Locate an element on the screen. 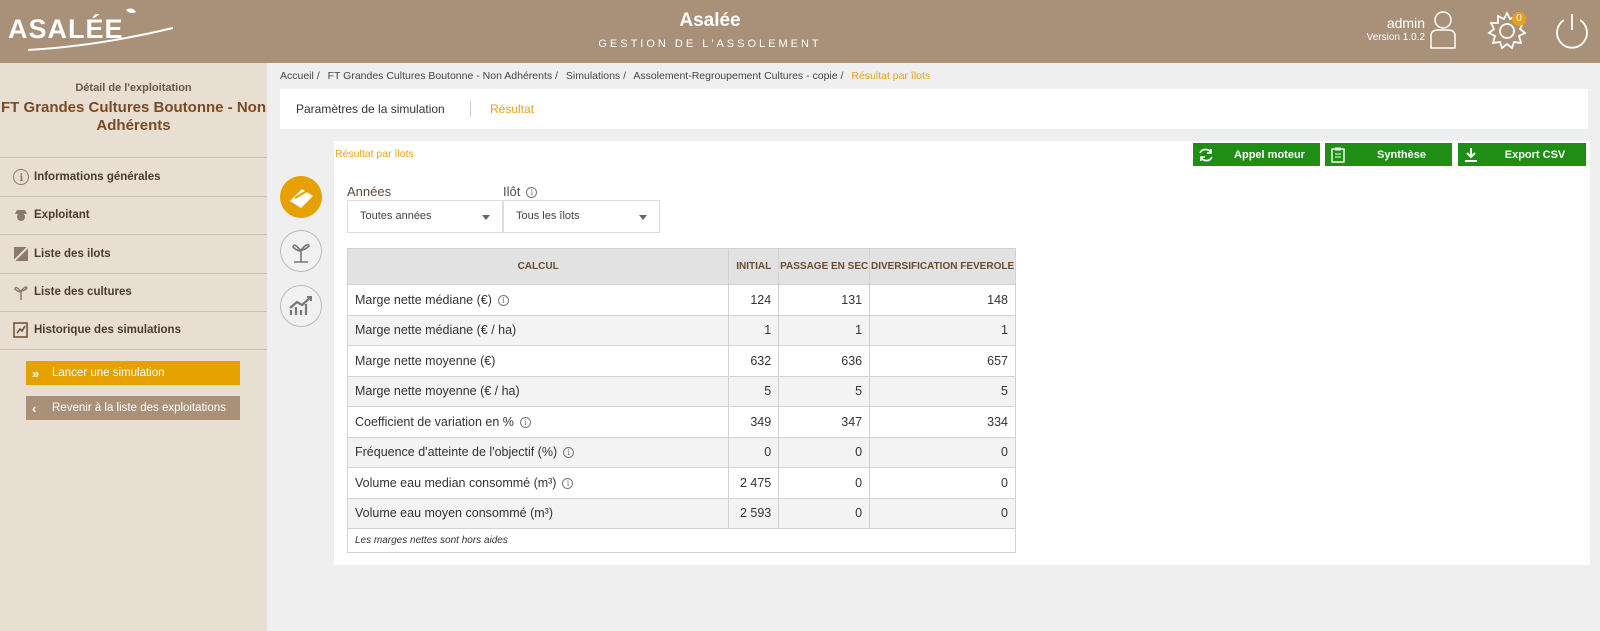  ilot-label-wrap: Ilôt i is located at coordinates (520, 191).